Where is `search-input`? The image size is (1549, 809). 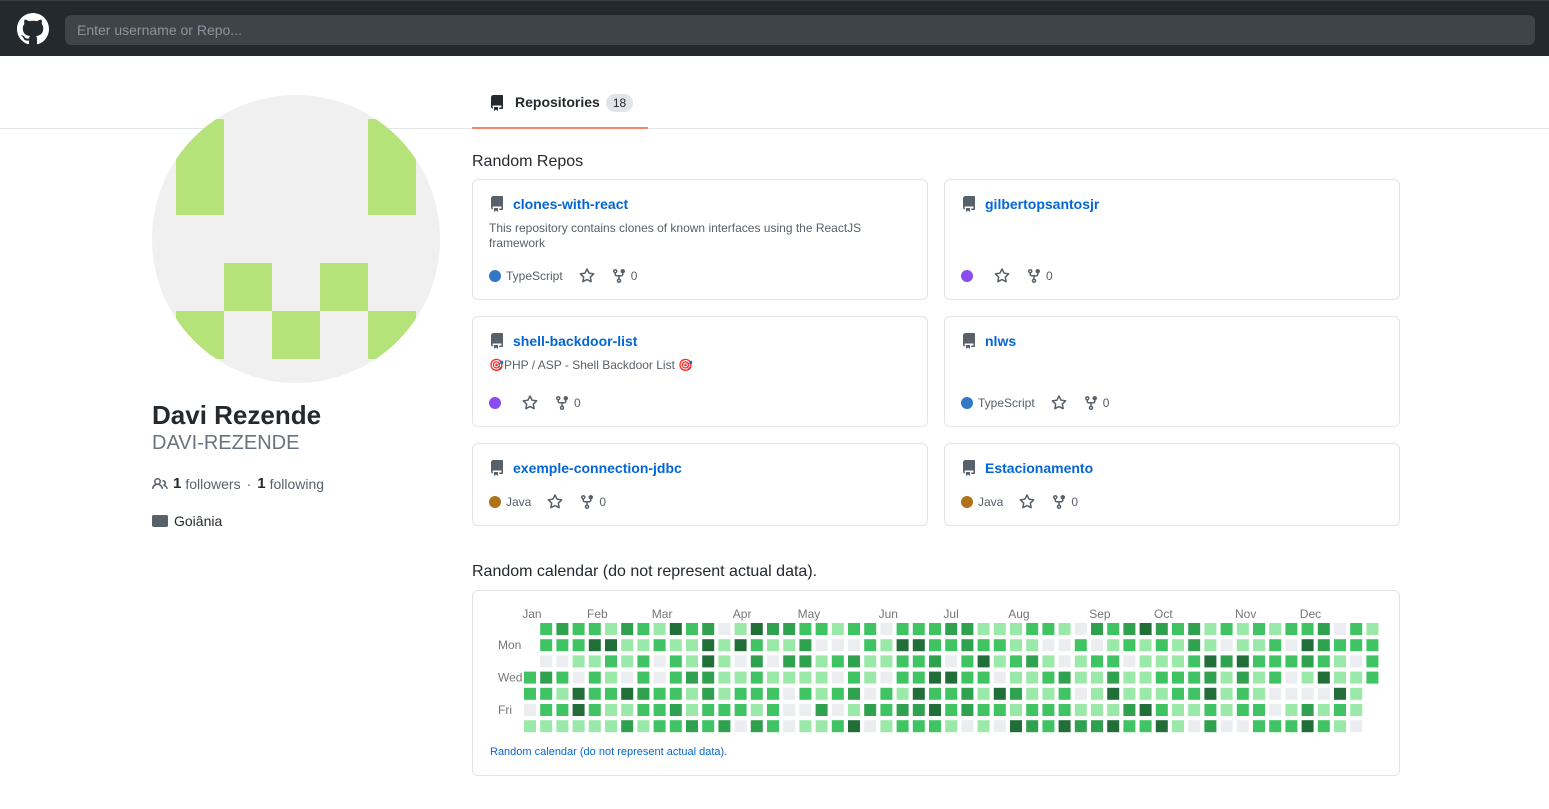 search-input is located at coordinates (800, 30).